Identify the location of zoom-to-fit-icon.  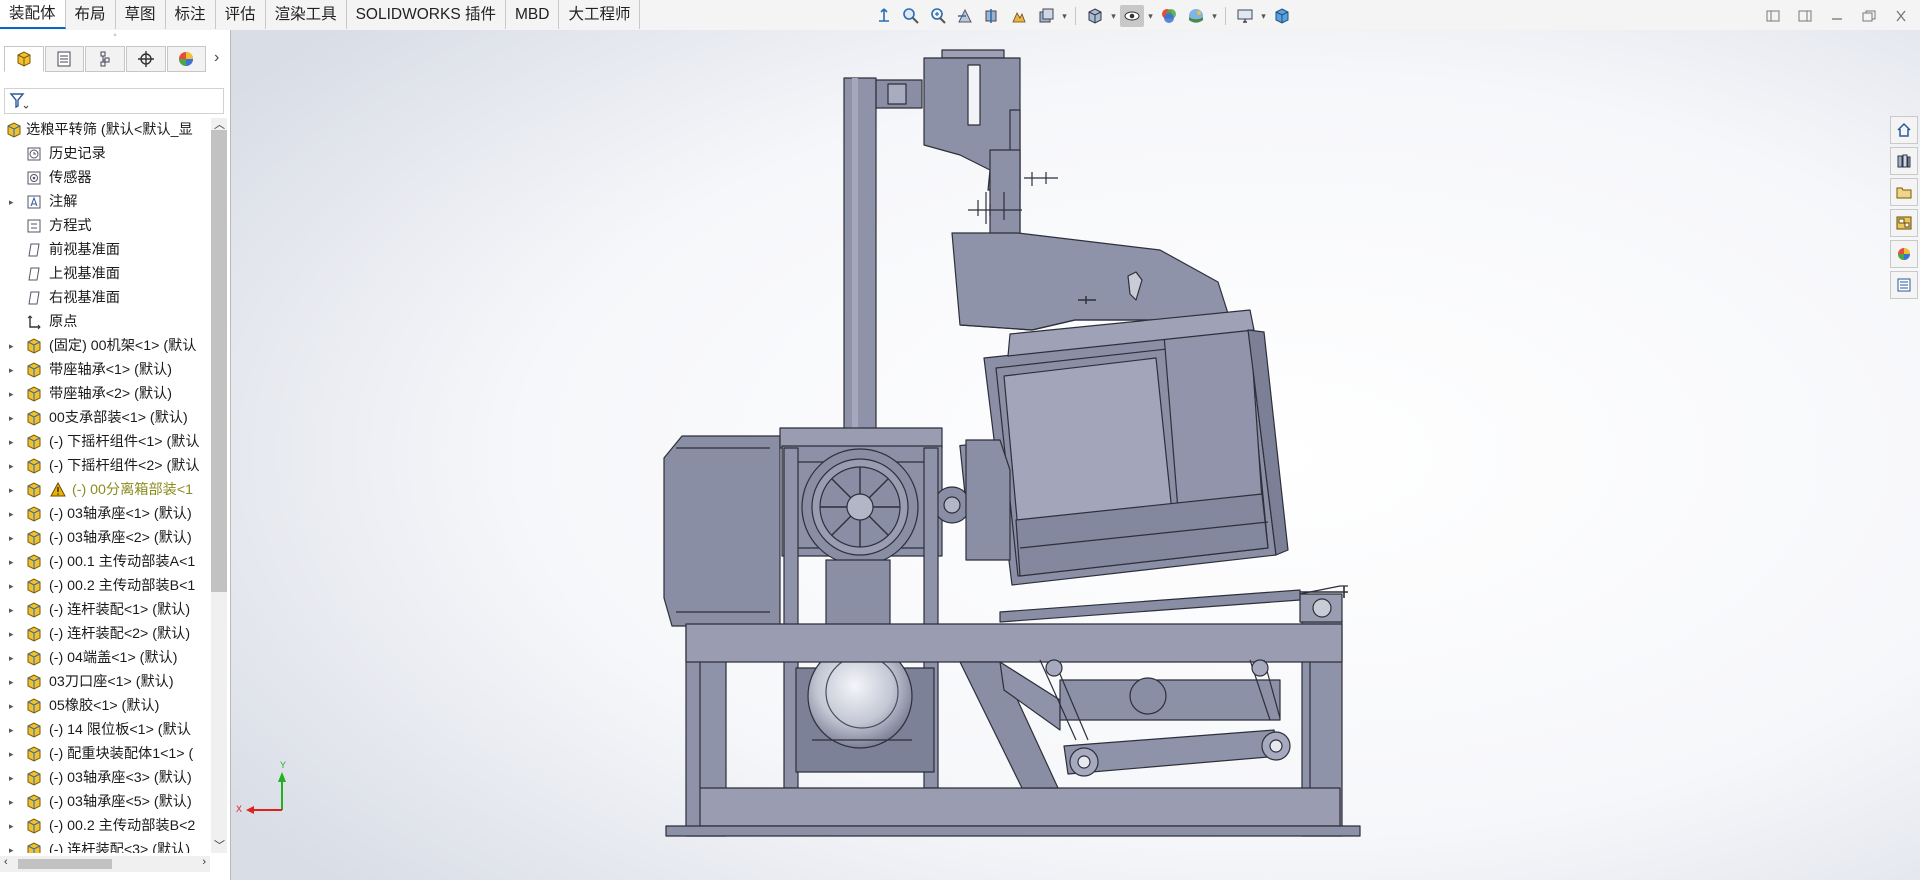
(911, 16).